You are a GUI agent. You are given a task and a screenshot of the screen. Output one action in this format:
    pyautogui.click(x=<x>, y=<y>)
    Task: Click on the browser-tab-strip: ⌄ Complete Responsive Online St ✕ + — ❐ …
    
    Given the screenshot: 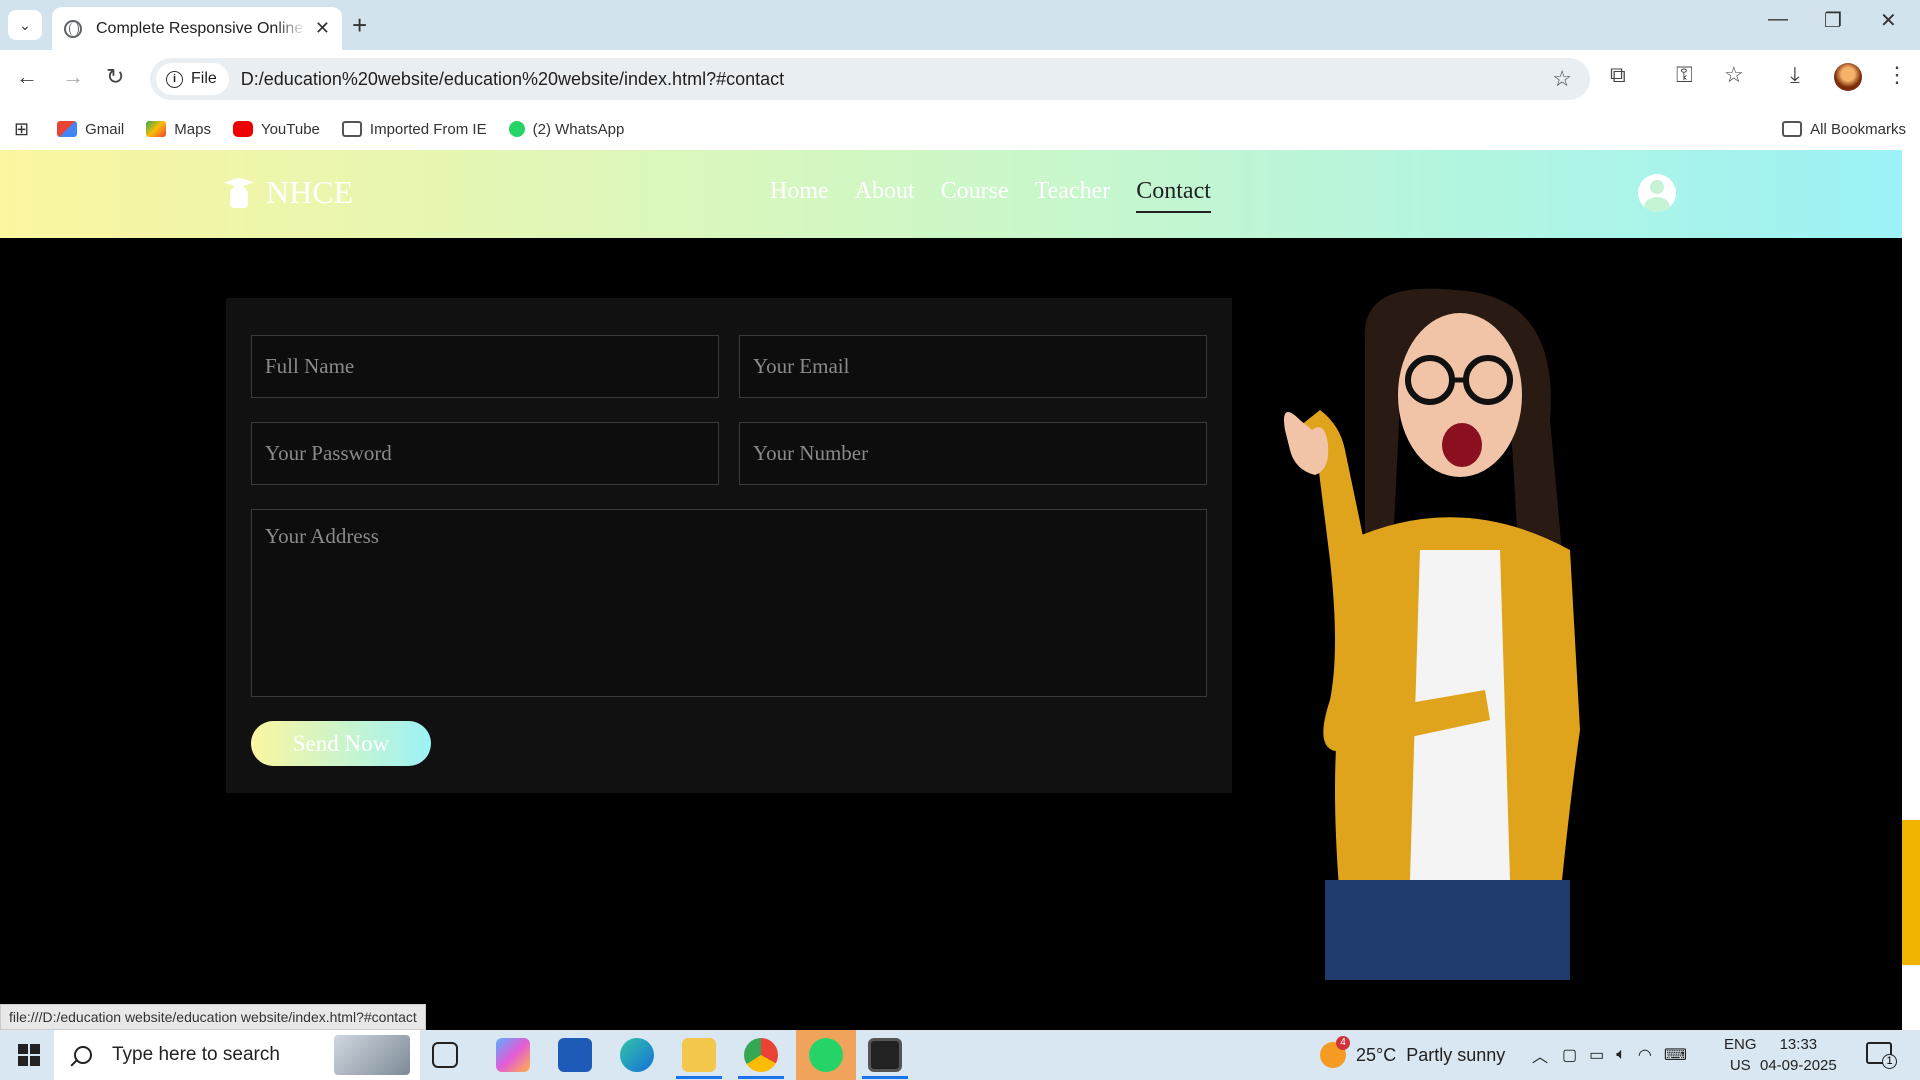 What is the action you would take?
    pyautogui.click(x=960, y=25)
    